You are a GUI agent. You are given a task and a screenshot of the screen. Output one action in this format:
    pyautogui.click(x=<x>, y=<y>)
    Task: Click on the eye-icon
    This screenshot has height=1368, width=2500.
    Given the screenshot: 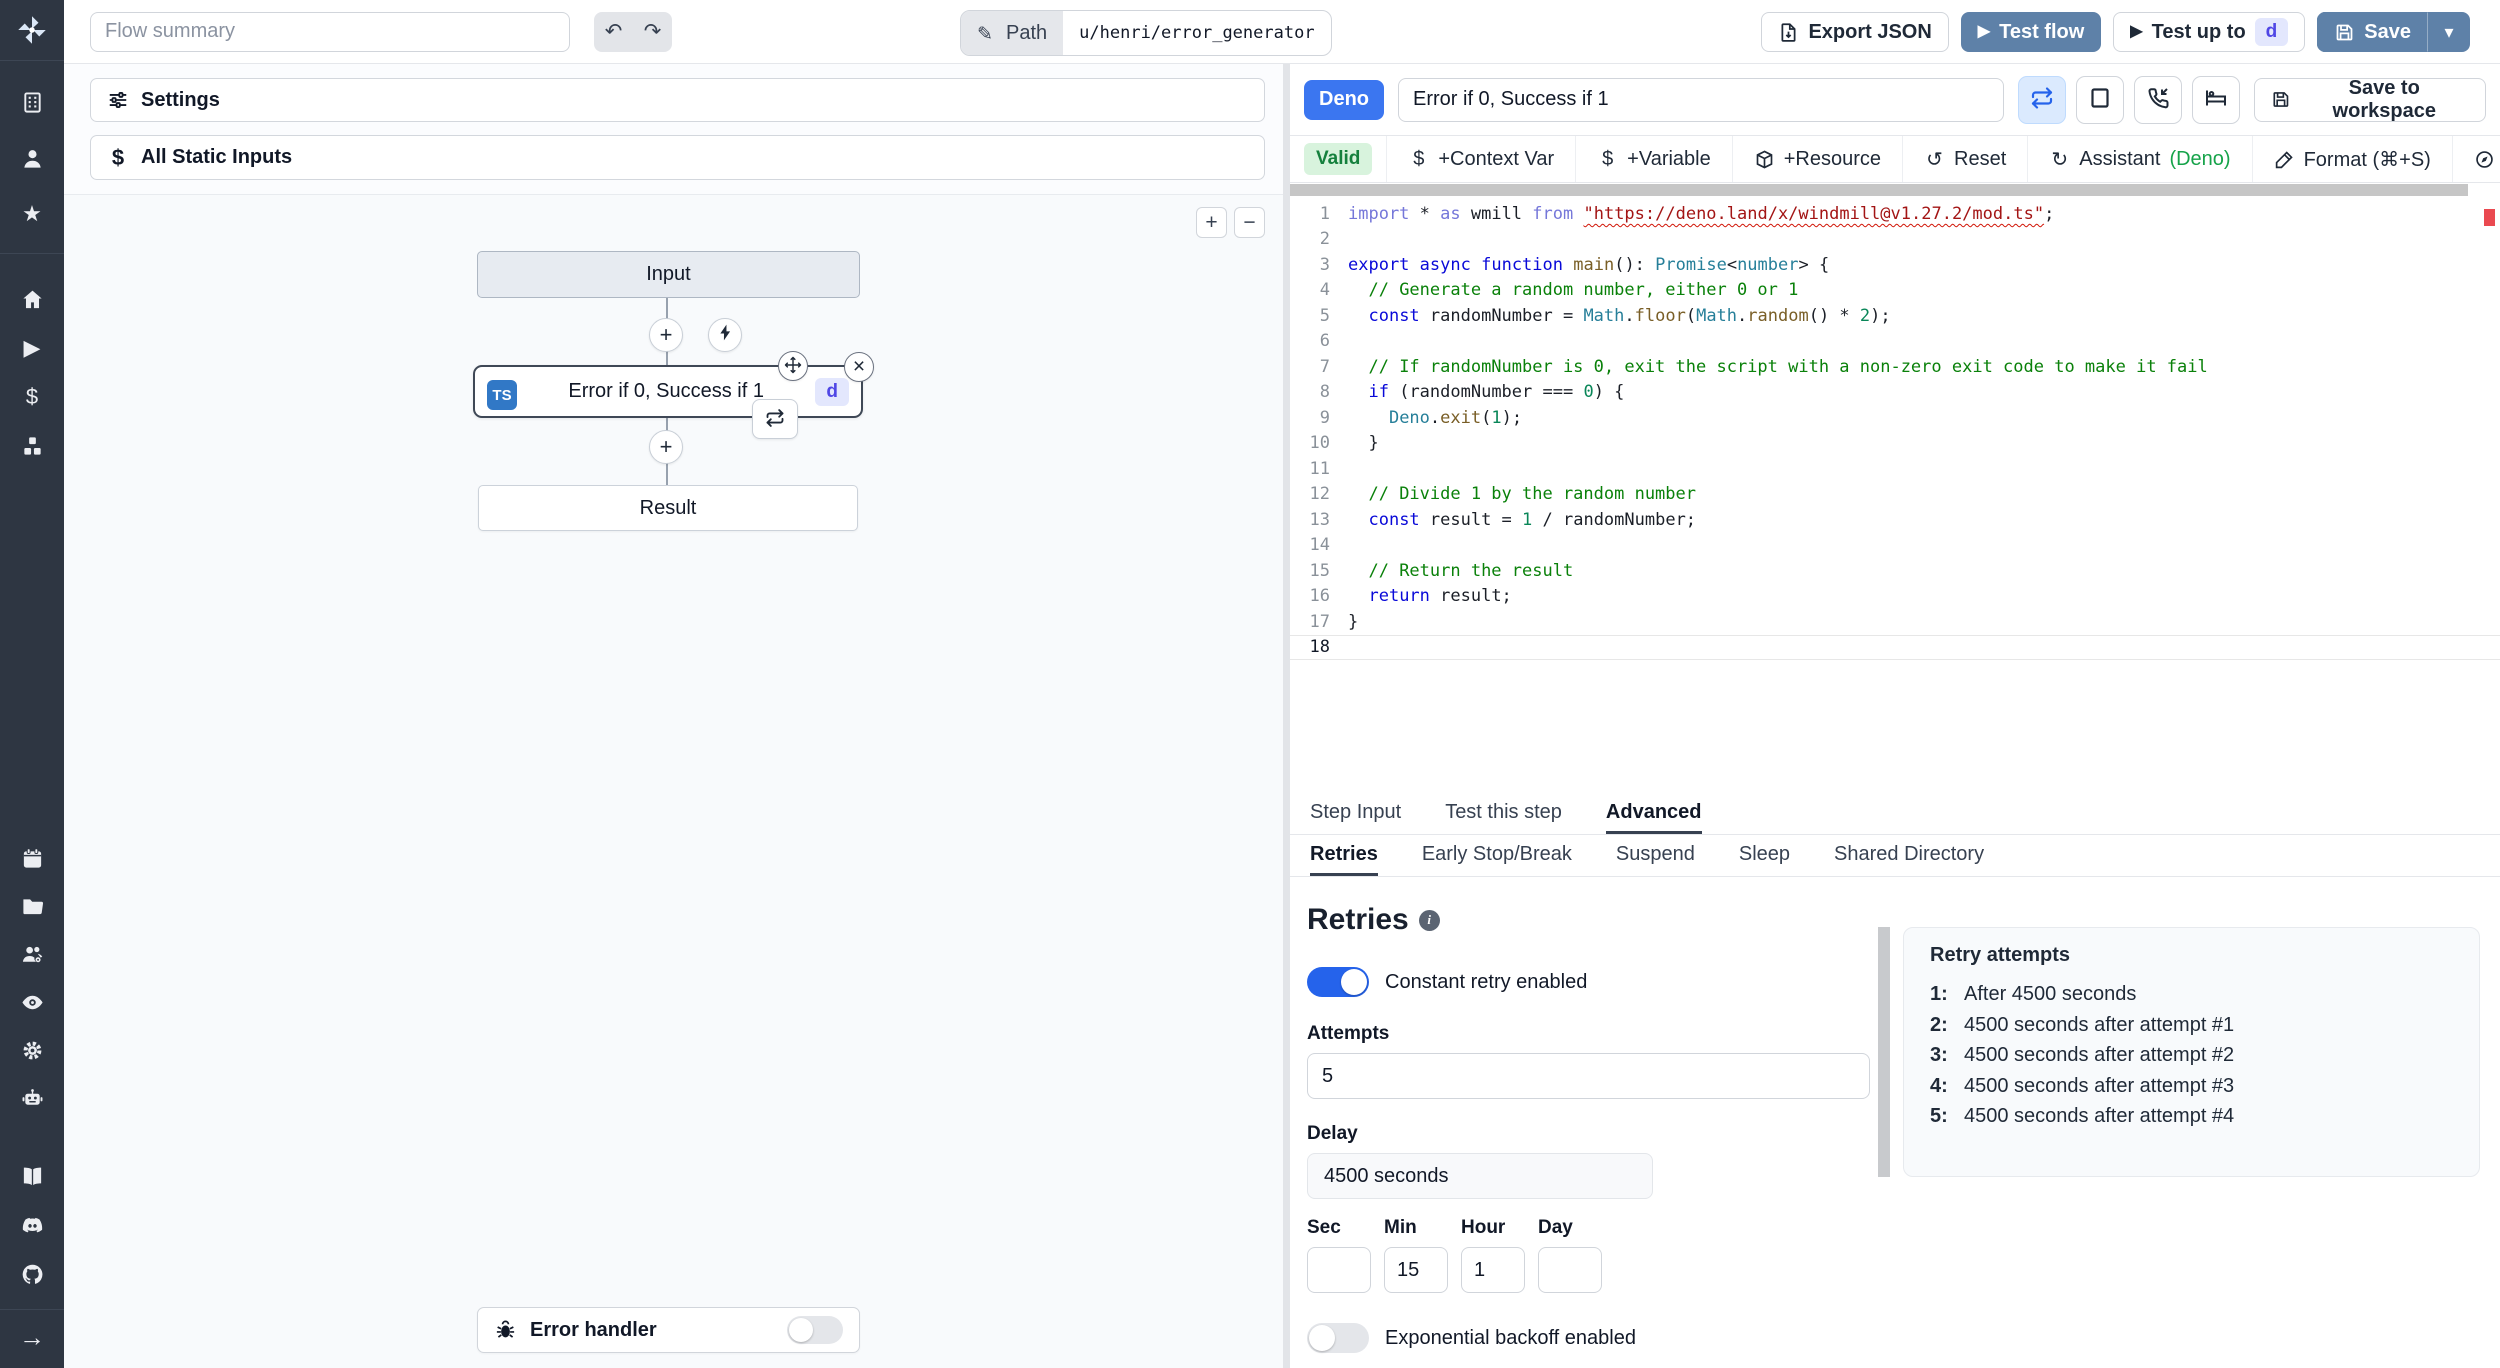 What is the action you would take?
    pyautogui.click(x=32, y=1002)
    